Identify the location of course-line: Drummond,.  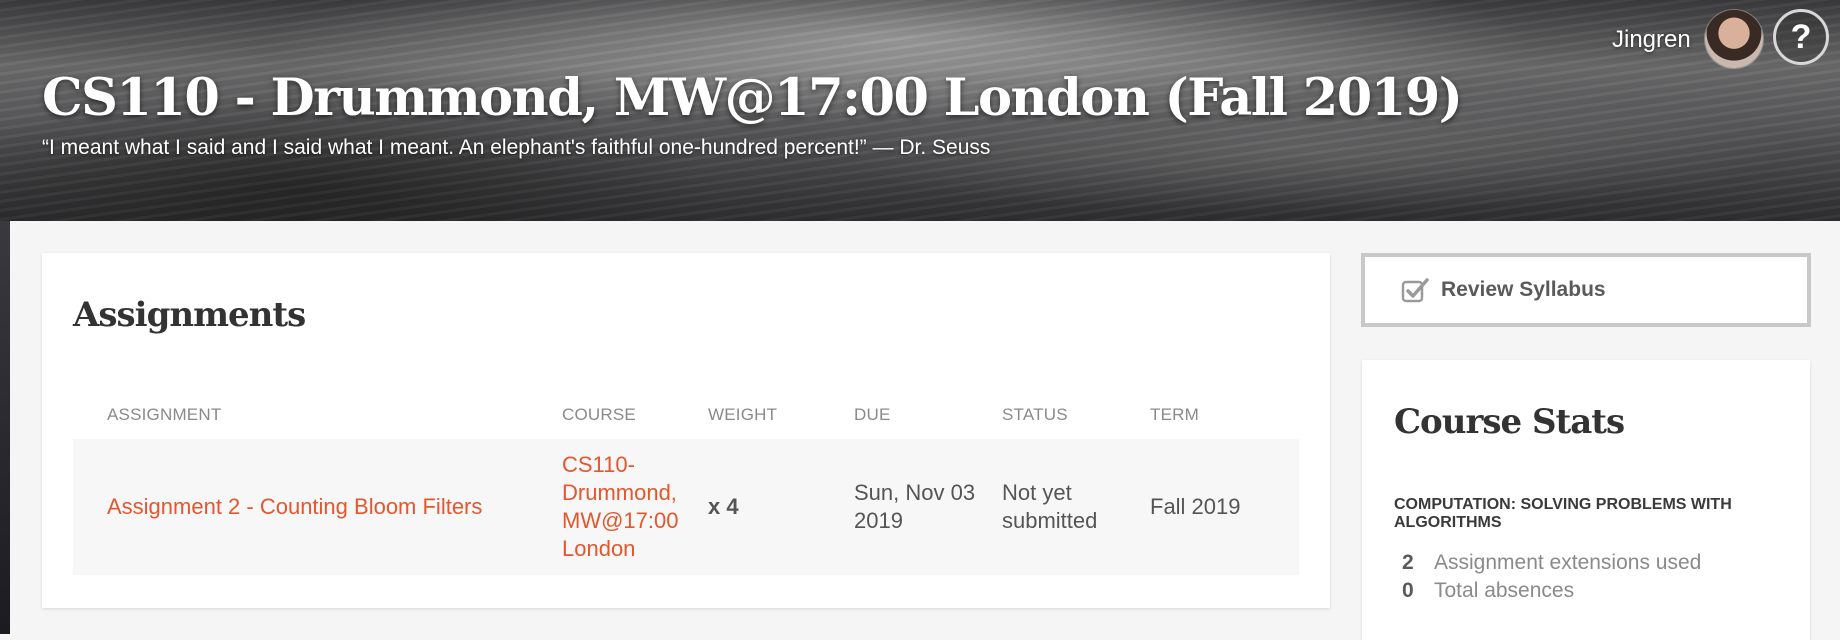
(619, 492).